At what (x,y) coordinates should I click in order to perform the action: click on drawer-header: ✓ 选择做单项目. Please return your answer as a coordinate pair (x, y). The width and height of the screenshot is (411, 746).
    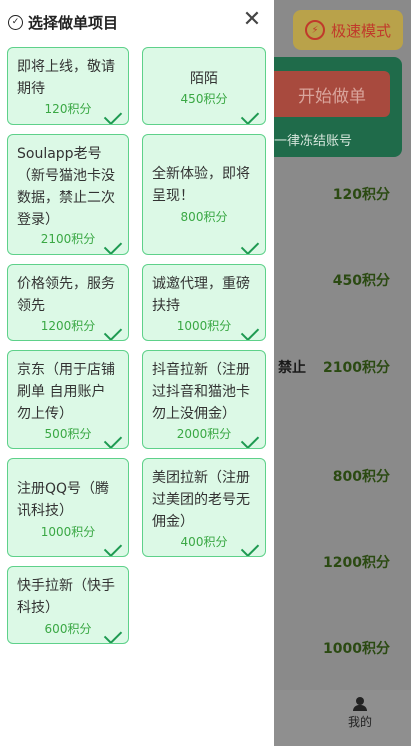
    Looking at the image, I should click on (63, 22).